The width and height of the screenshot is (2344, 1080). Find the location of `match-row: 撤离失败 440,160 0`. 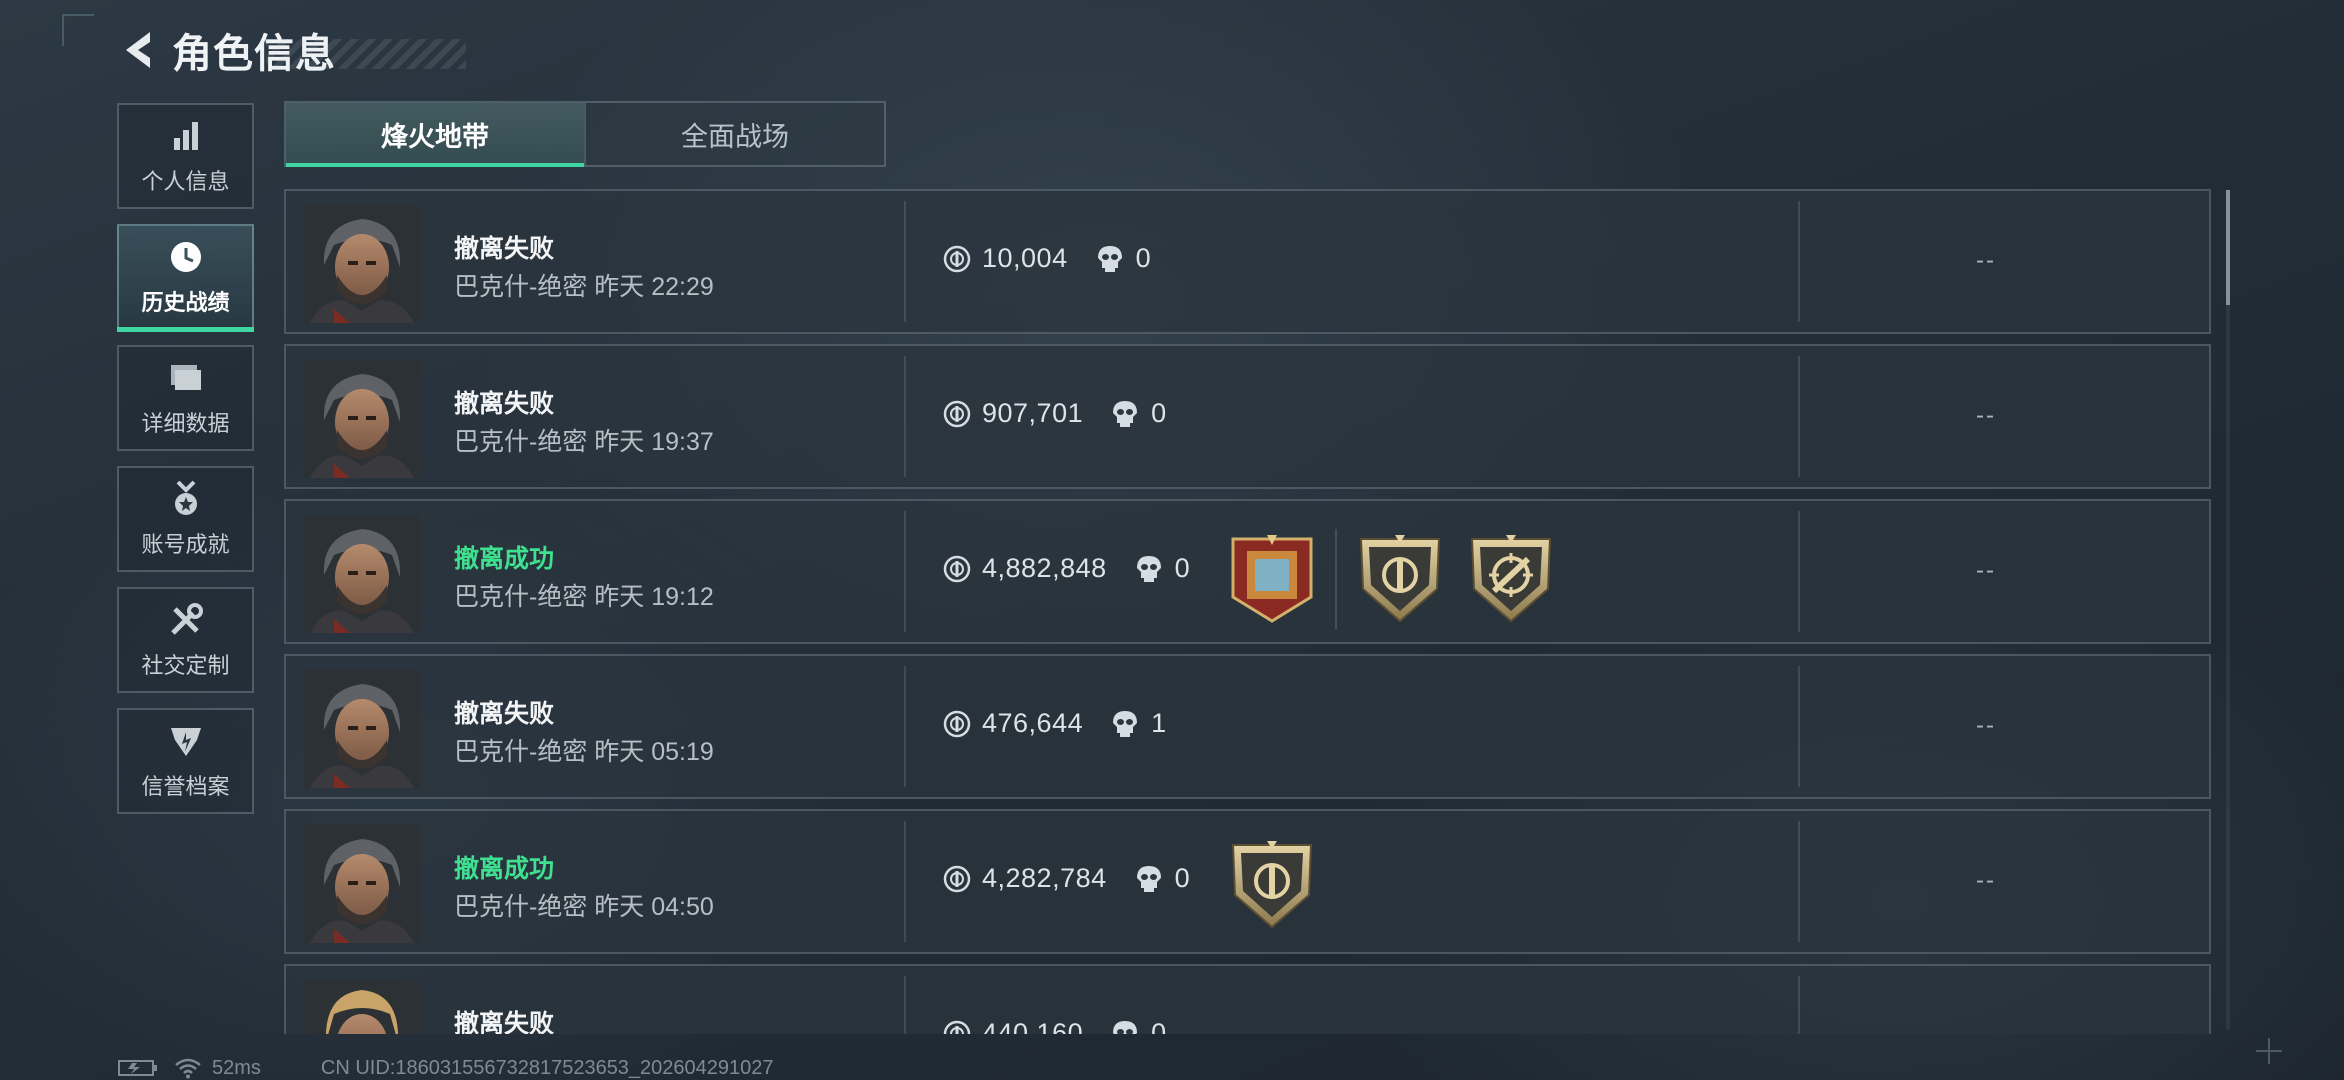

match-row: 撤离失败 440,160 0 is located at coordinates (1247, 999).